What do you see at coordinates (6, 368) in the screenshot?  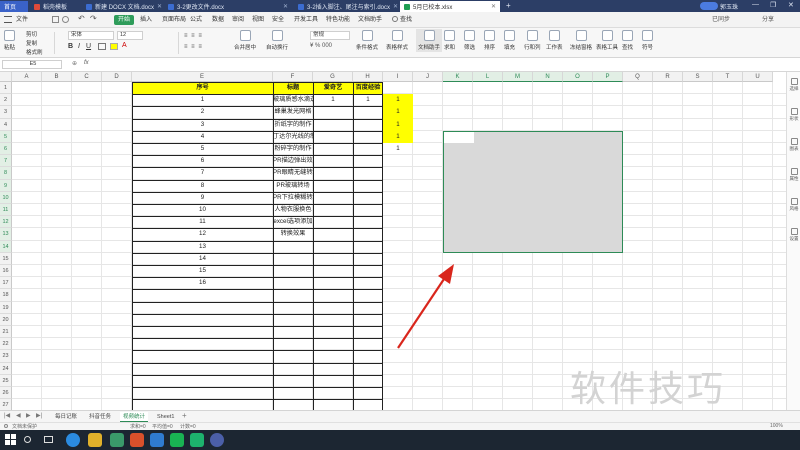 I see `row-header-24: 24` at bounding box center [6, 368].